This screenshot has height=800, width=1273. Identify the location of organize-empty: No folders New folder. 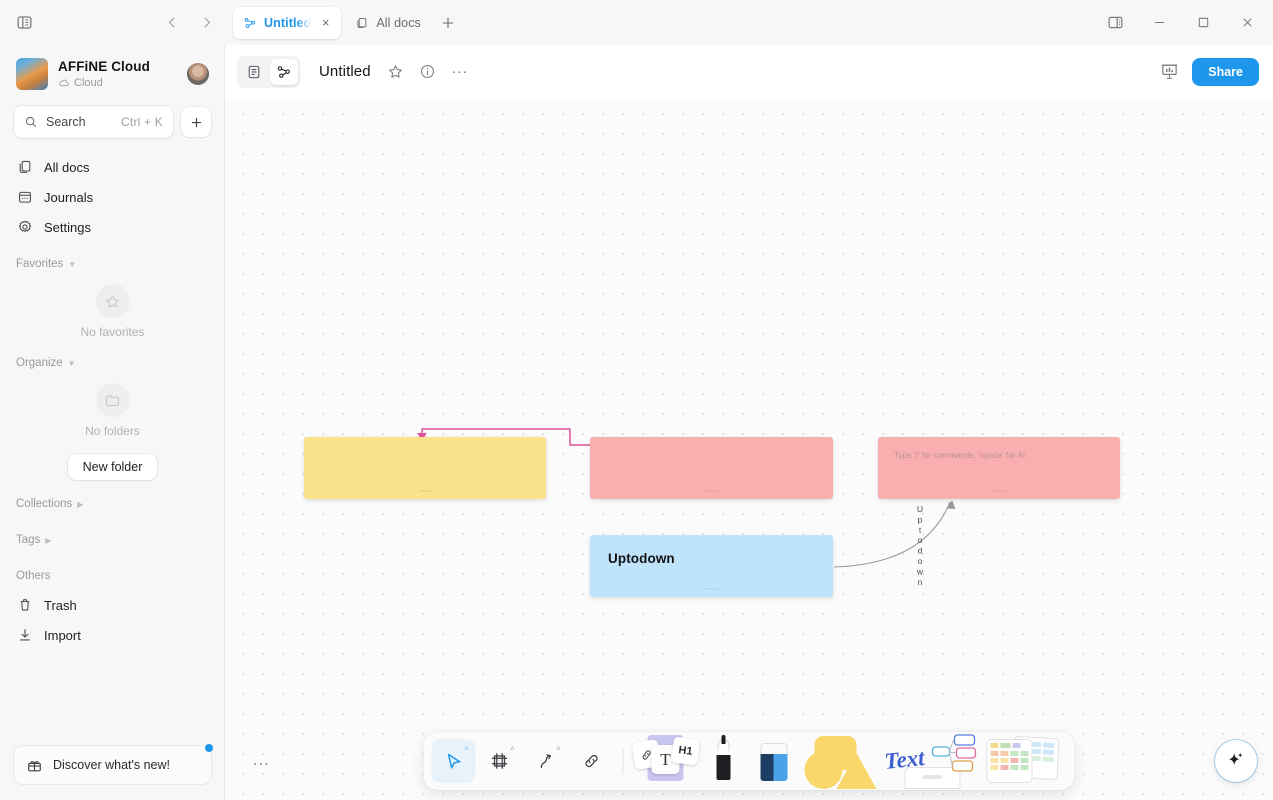
(112, 429).